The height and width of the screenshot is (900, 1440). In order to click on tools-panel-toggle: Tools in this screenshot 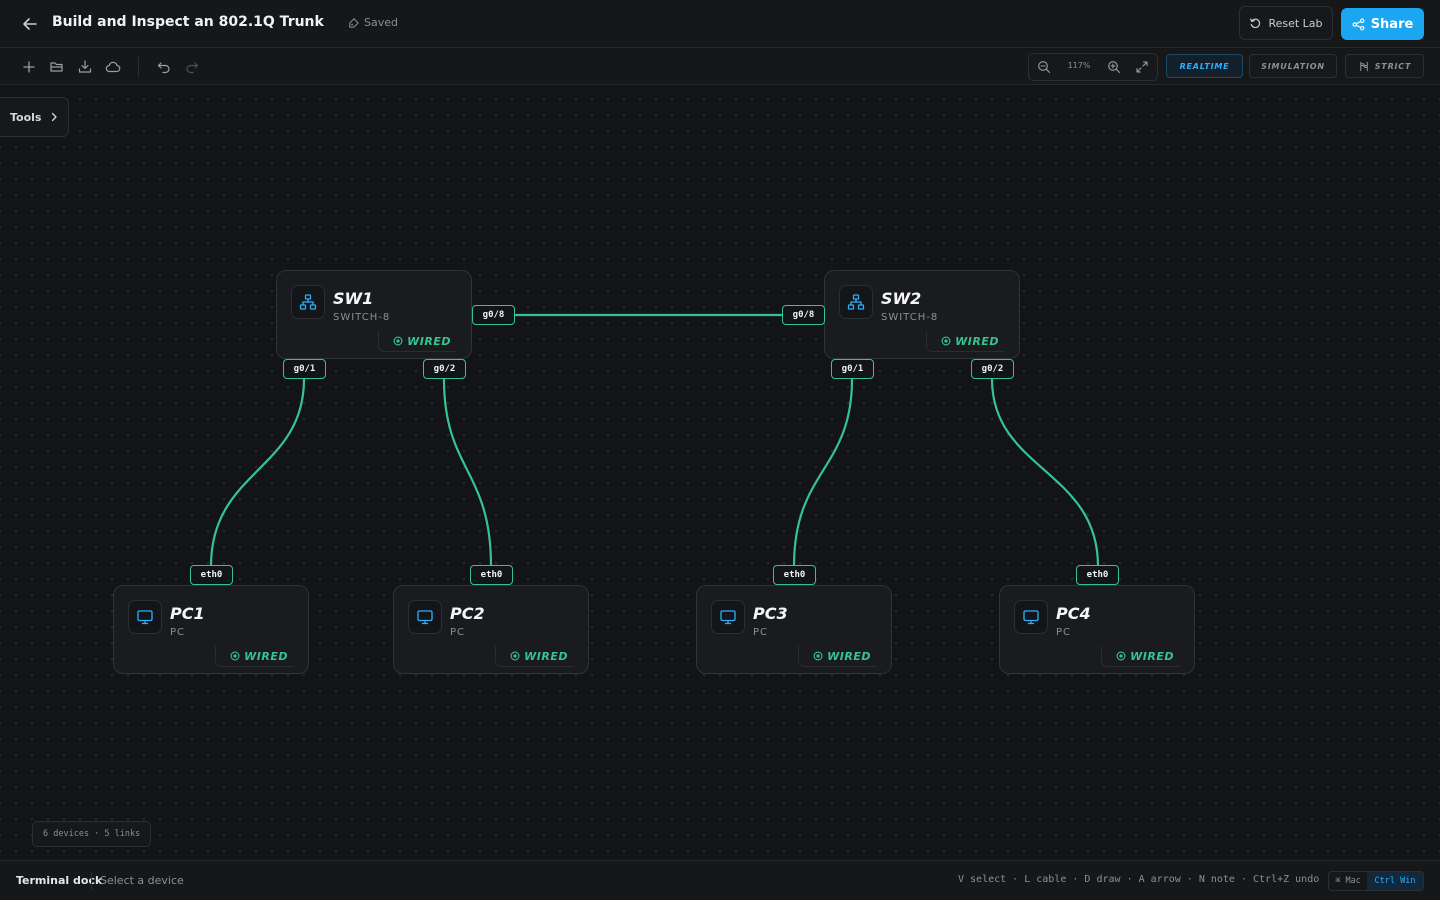, I will do `click(34, 117)`.